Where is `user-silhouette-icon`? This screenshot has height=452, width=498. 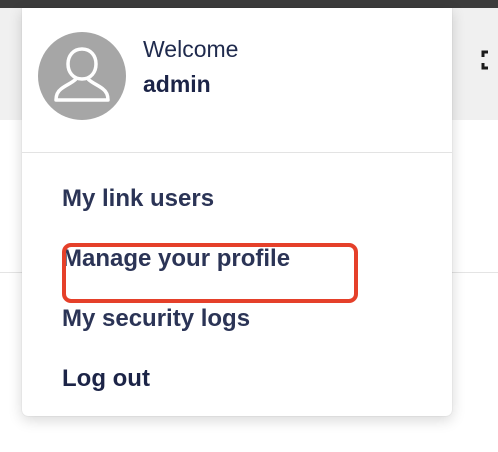
user-silhouette-icon is located at coordinates (82, 74).